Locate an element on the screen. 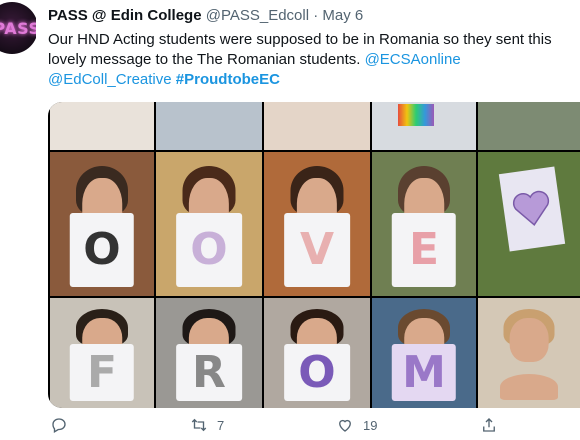 The width and height of the screenshot is (580, 440). retweet-icon is located at coordinates (199, 425).